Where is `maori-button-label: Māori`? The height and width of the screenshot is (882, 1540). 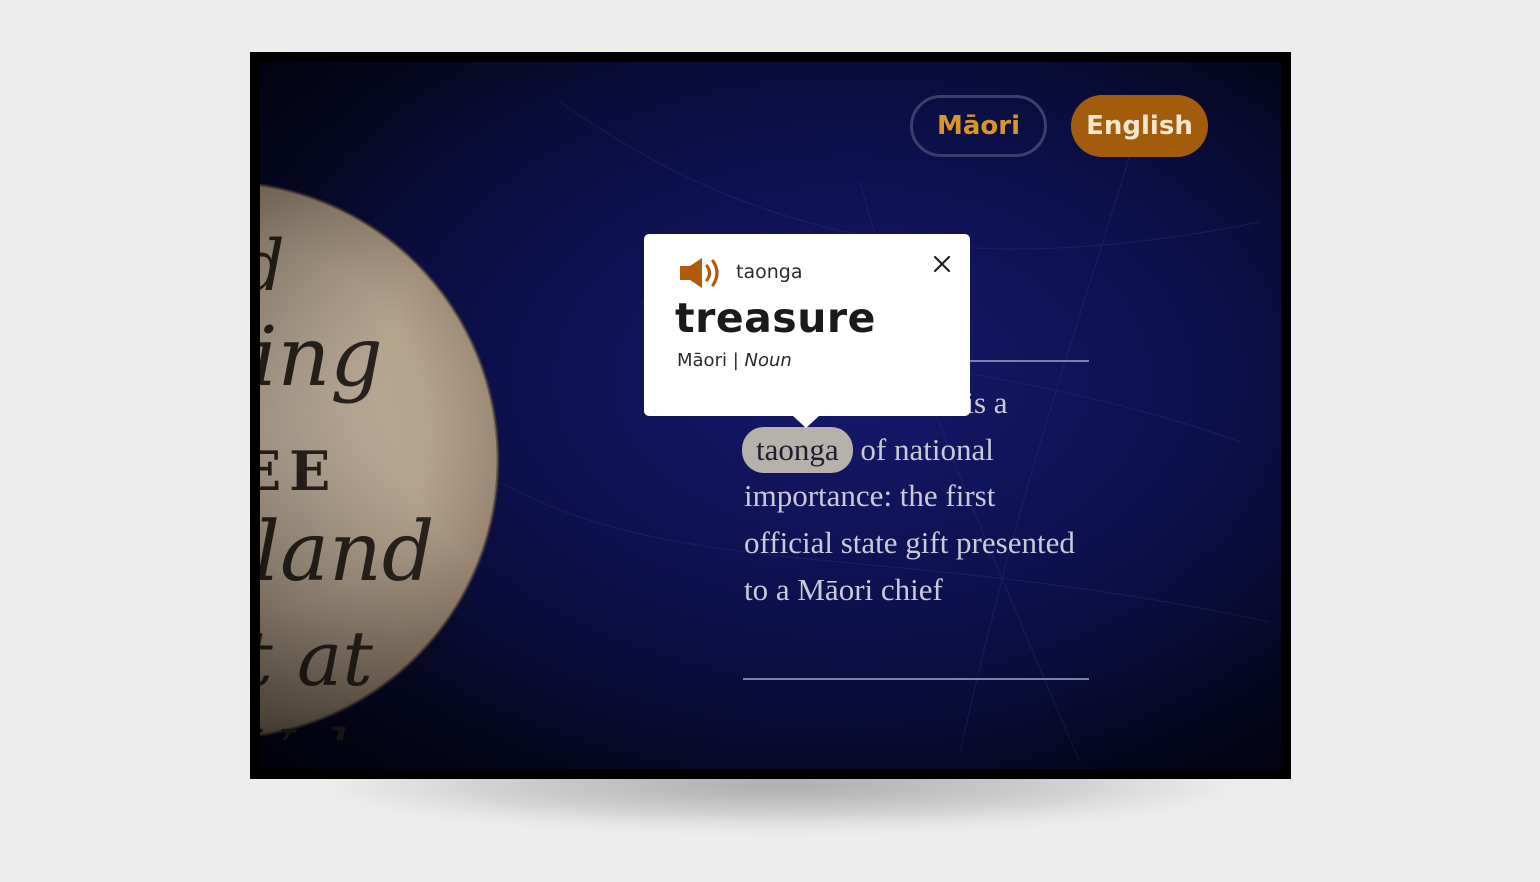
maori-button-label: Māori is located at coordinates (978, 126).